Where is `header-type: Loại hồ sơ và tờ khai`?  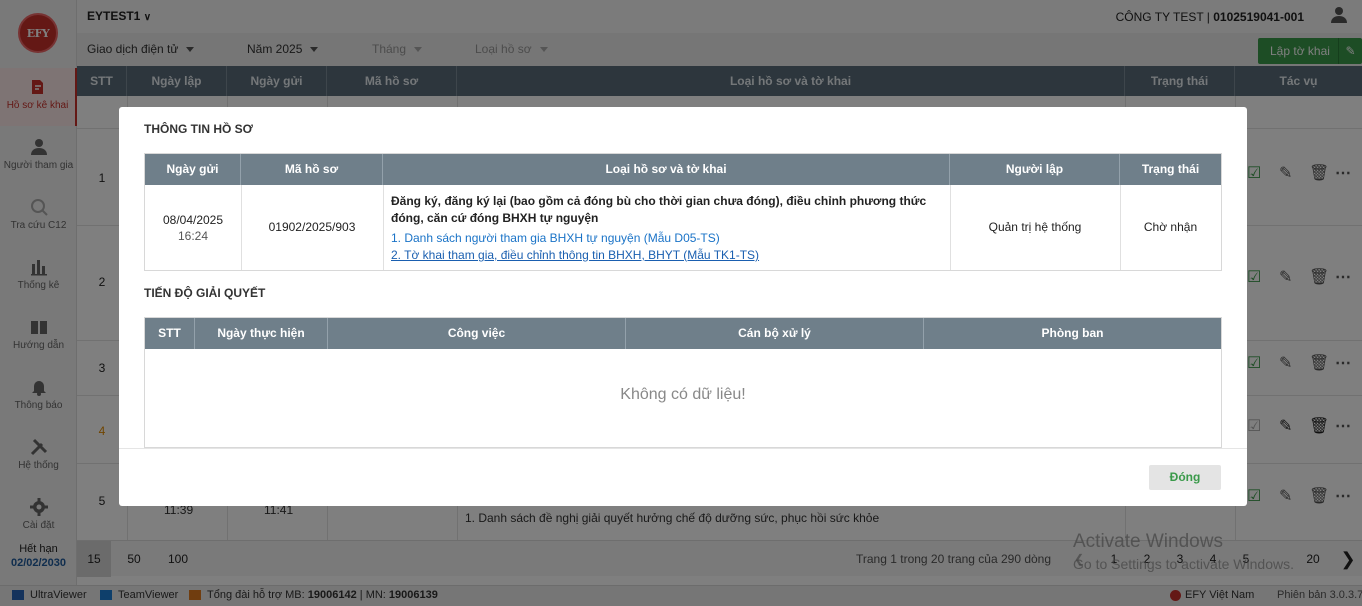 header-type: Loại hồ sơ và tờ khai is located at coordinates (666, 169).